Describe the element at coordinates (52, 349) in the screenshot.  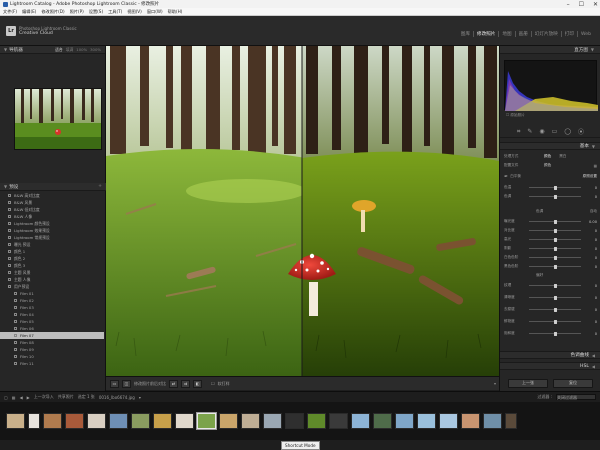
I see `preset-item: Film 09` at that location.